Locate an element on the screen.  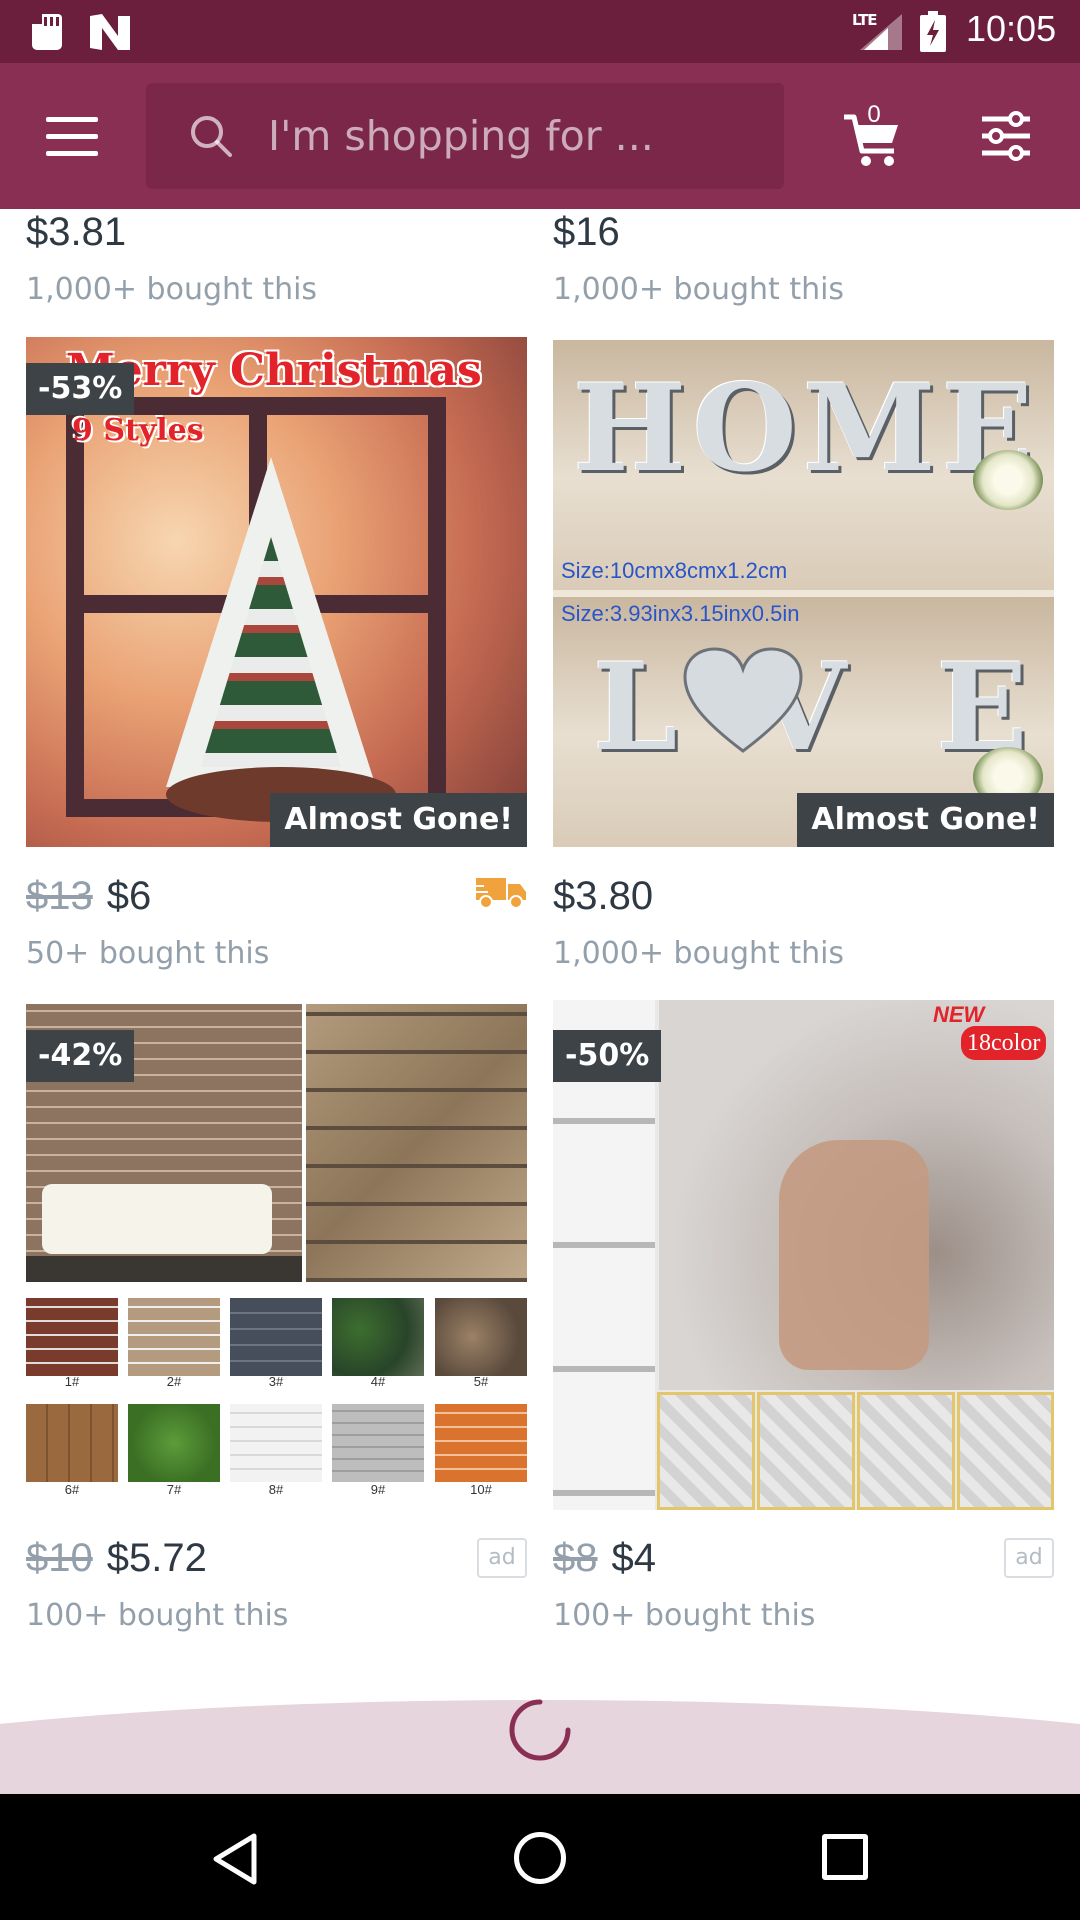
swatch-label: 9# is located at coordinates (378, 1489).